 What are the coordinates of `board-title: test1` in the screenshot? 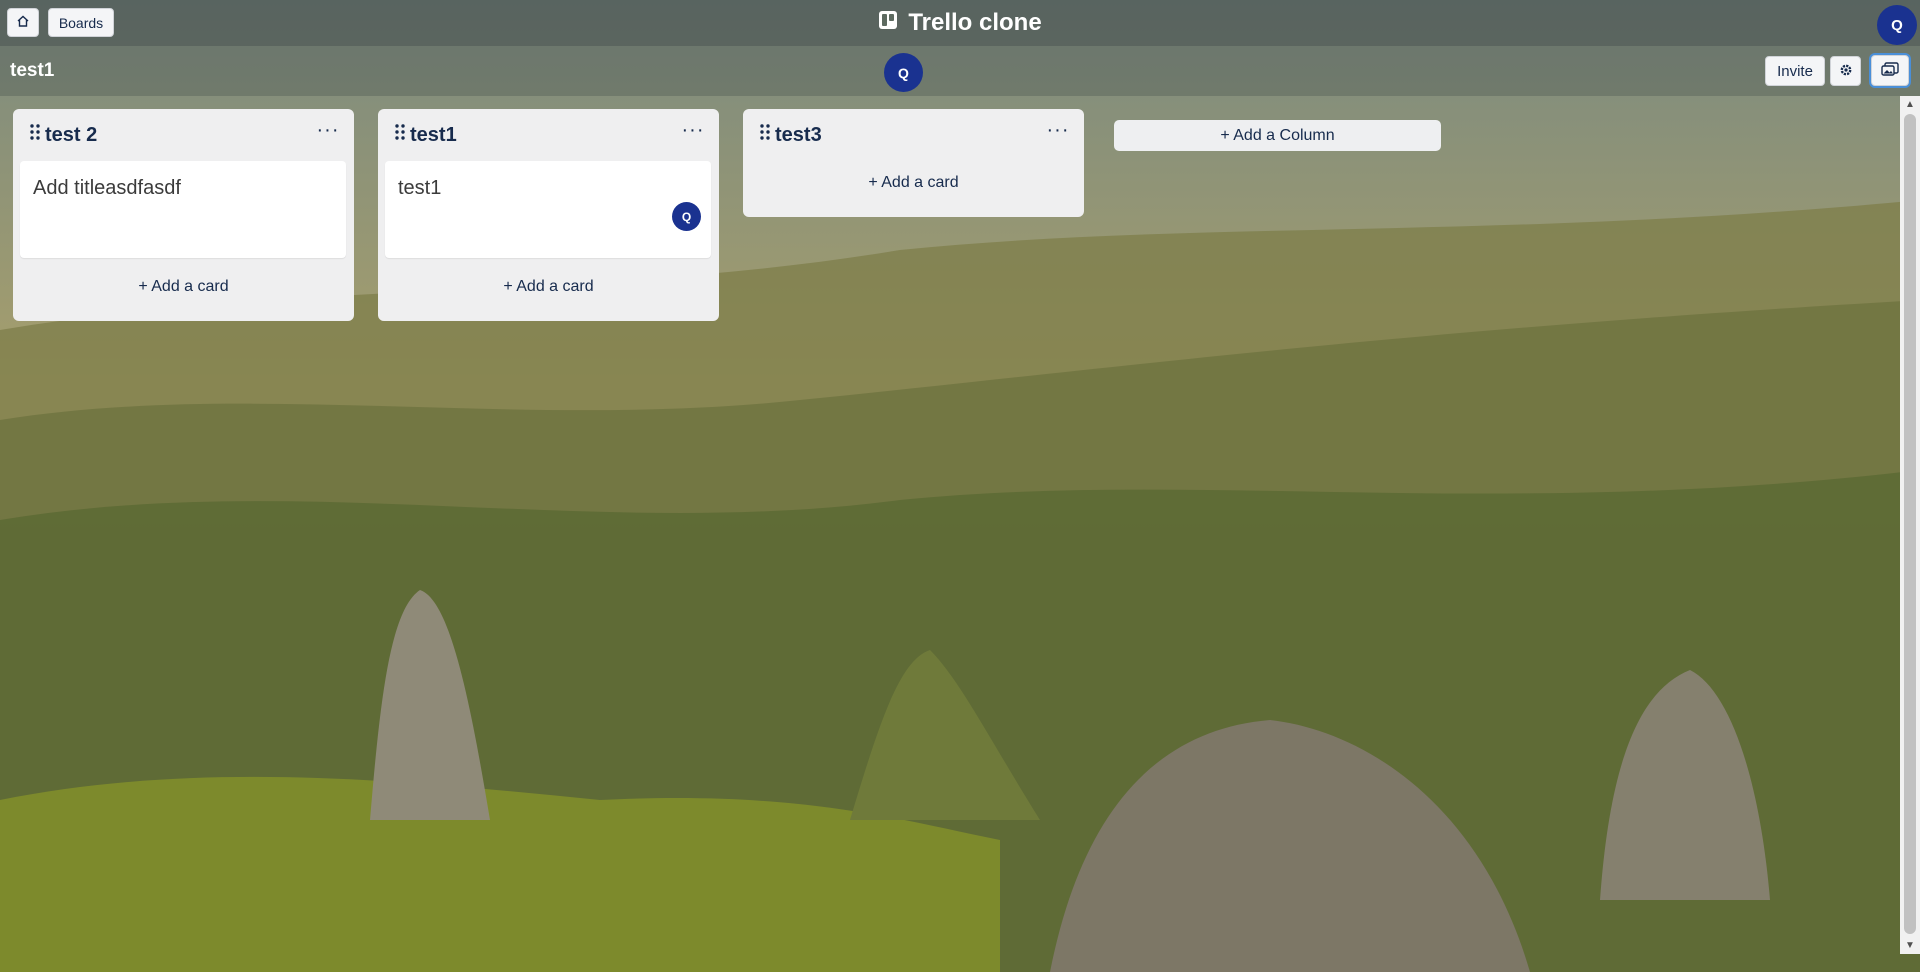 It's located at (32, 71).